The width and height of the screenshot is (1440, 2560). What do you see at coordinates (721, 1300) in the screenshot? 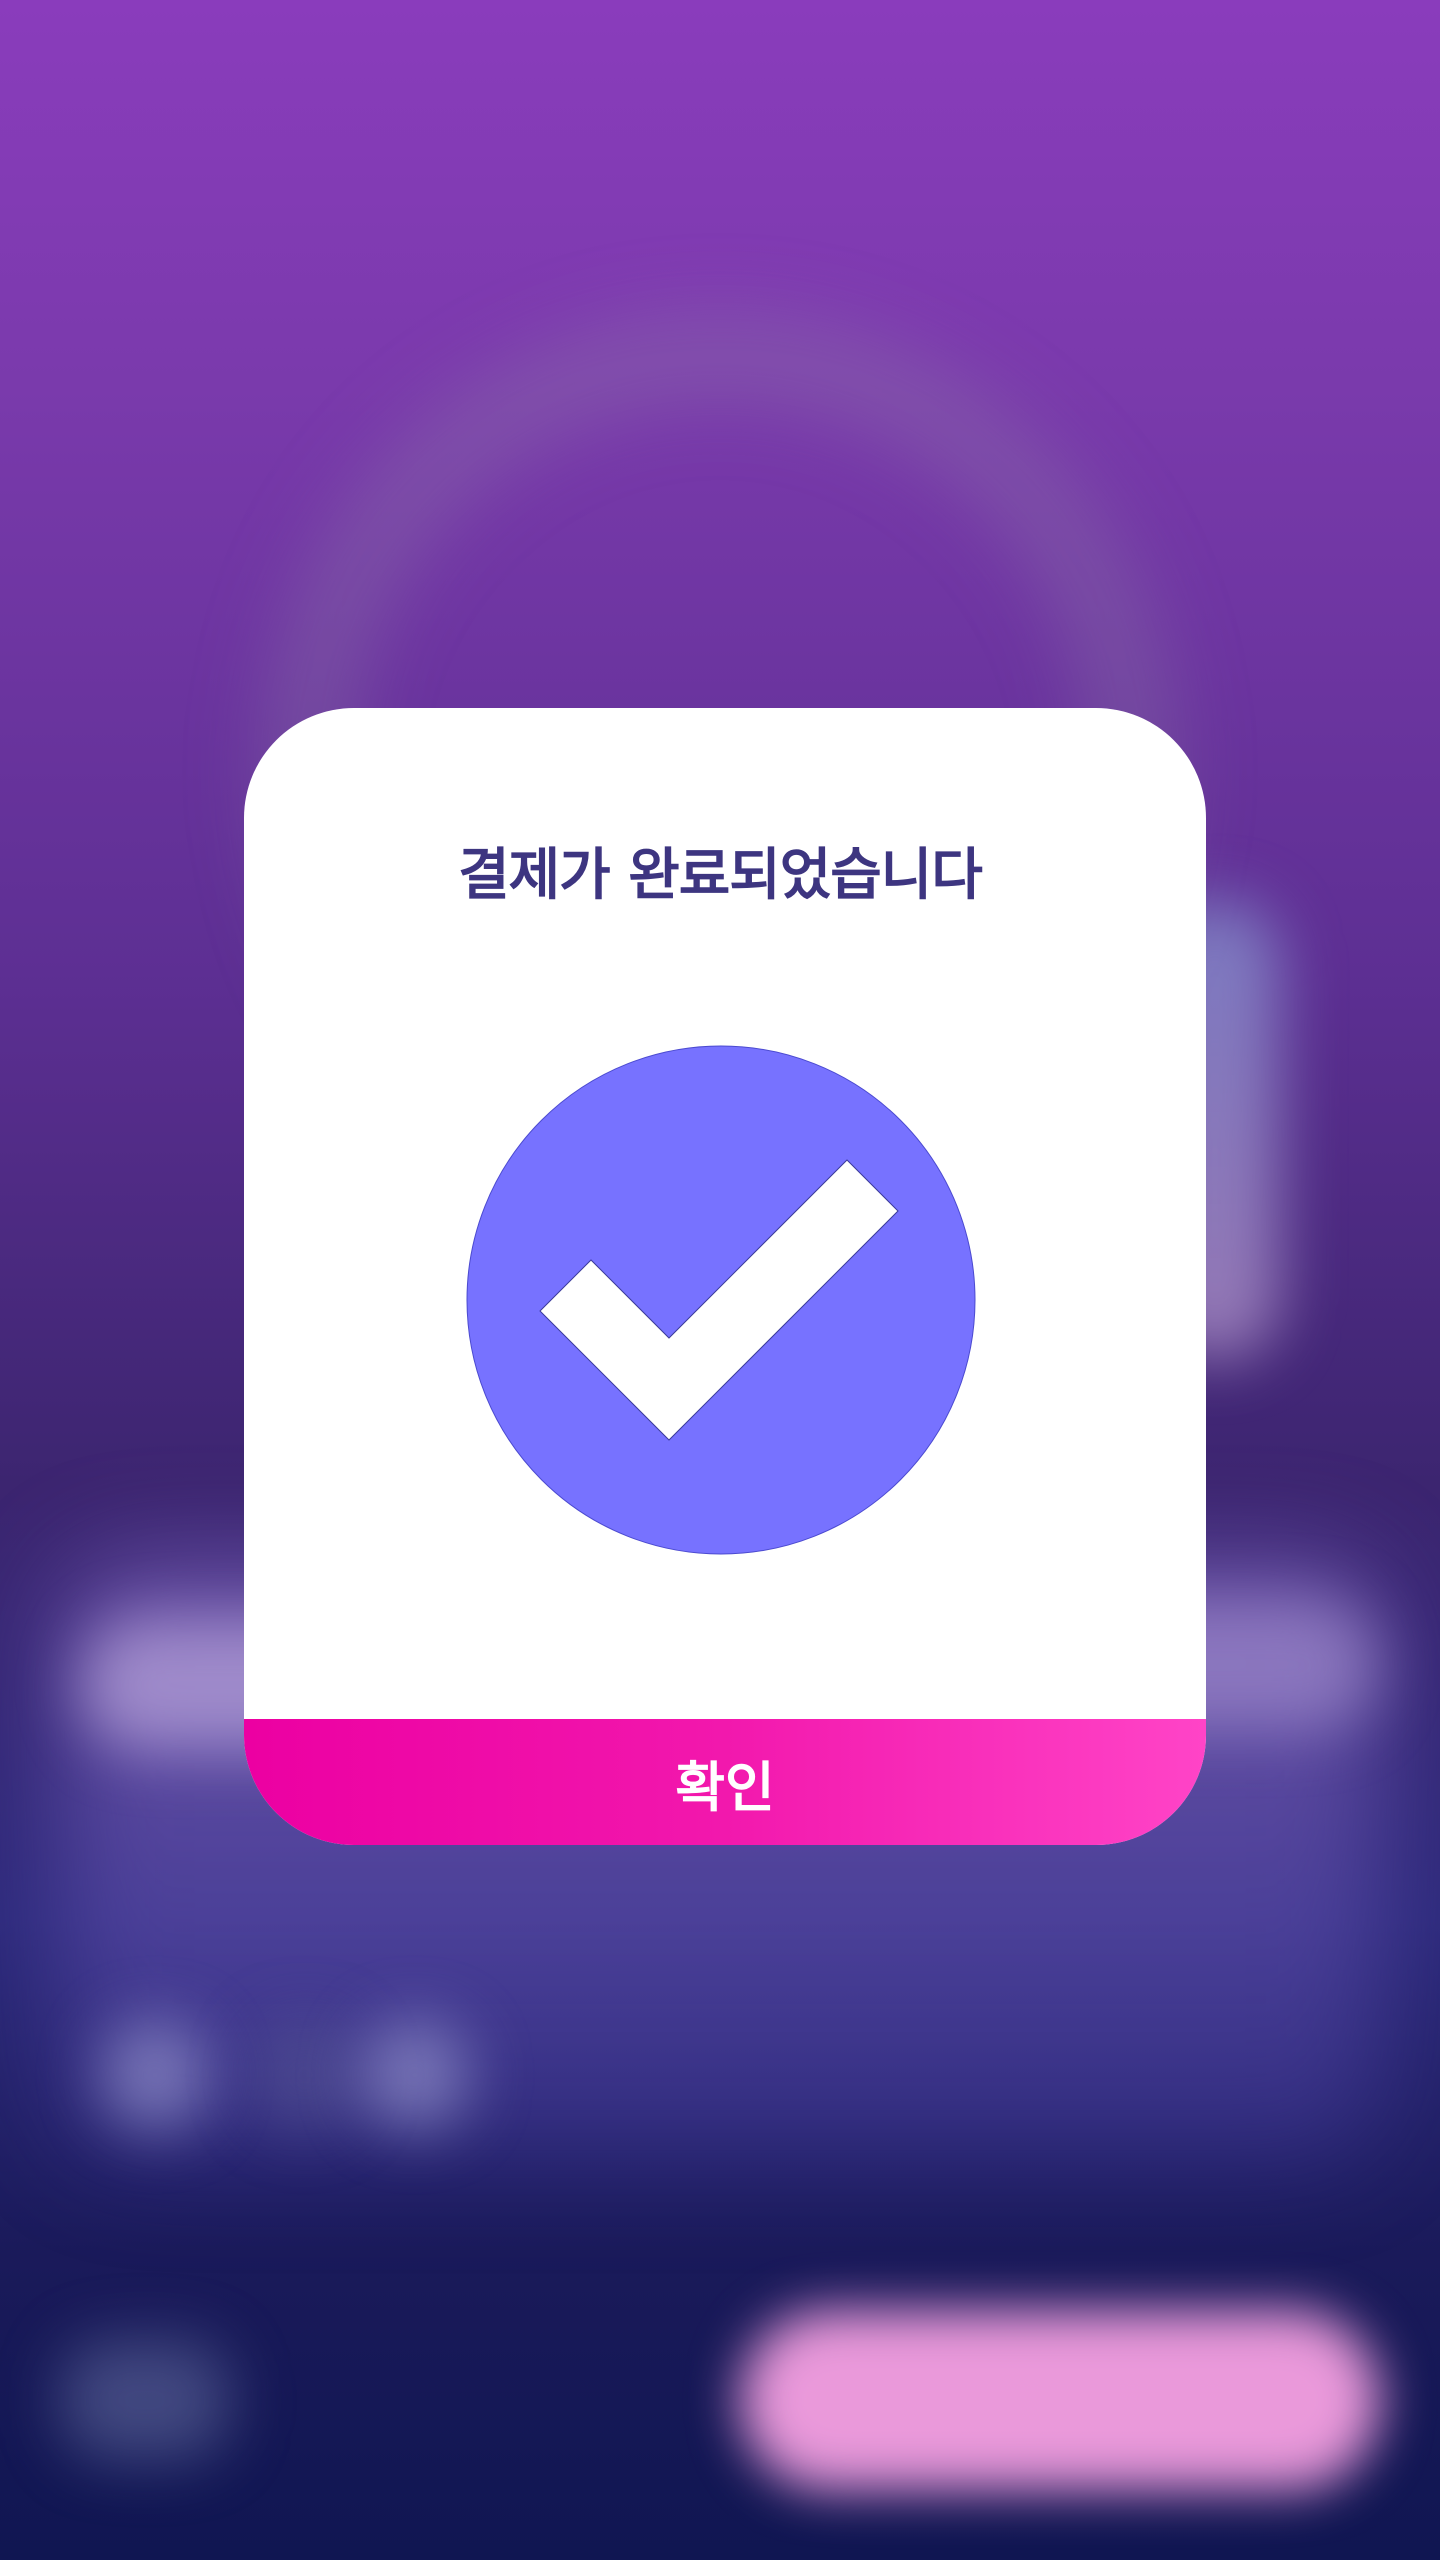
I see `check-circle-icon` at bounding box center [721, 1300].